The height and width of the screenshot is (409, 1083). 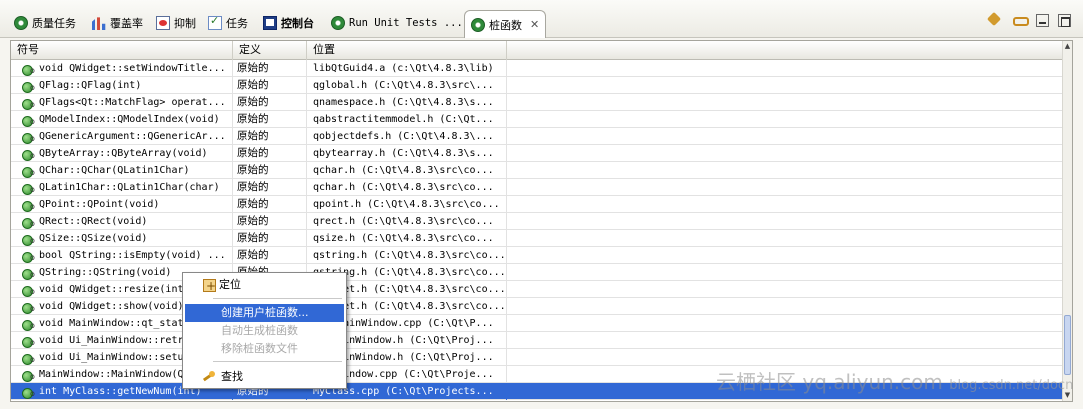 What do you see at coordinates (1067, 395) in the screenshot?
I see `scroll-down-icon: ▼` at bounding box center [1067, 395].